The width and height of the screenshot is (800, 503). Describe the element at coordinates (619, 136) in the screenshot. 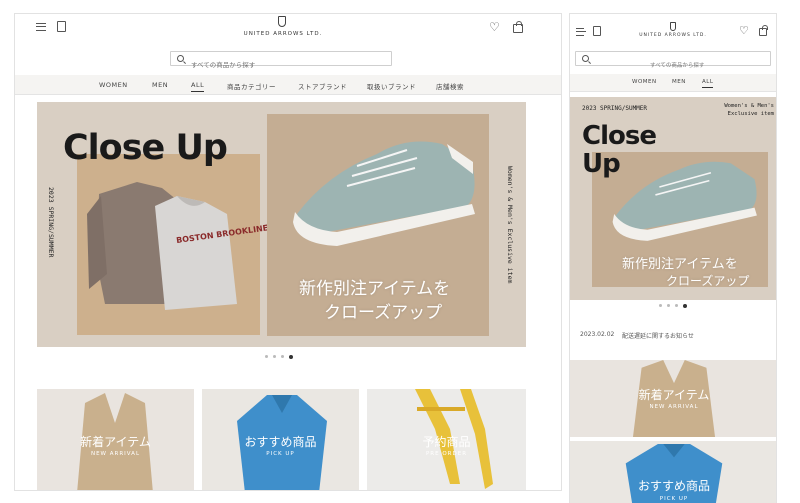

I see `hero-title-line1: Close` at that location.